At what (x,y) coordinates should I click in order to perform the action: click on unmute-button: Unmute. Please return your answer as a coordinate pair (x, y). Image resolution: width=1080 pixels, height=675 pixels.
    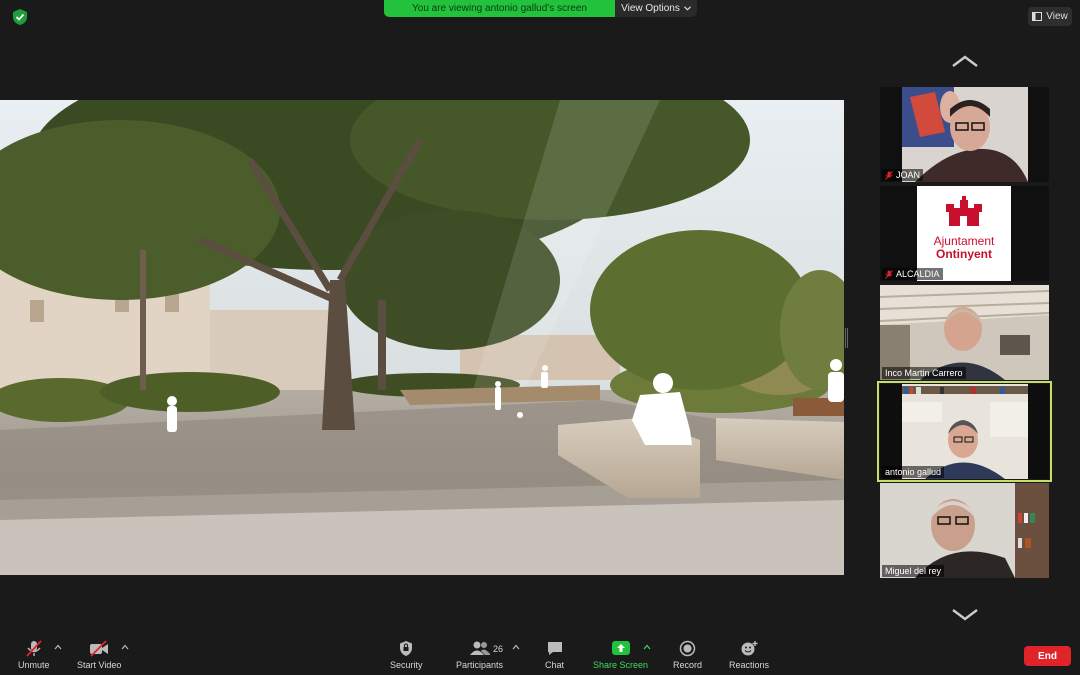
    Looking at the image, I should click on (34, 655).